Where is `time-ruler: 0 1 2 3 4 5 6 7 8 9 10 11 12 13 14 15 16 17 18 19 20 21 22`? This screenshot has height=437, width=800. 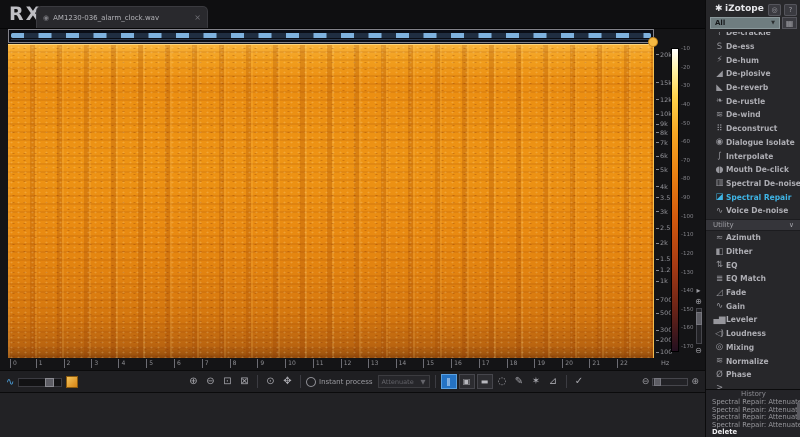
time-ruler: 0 1 2 3 4 5 6 7 8 9 10 11 12 13 14 15 16 17 18 19 20 21 22 is located at coordinates (331, 364).